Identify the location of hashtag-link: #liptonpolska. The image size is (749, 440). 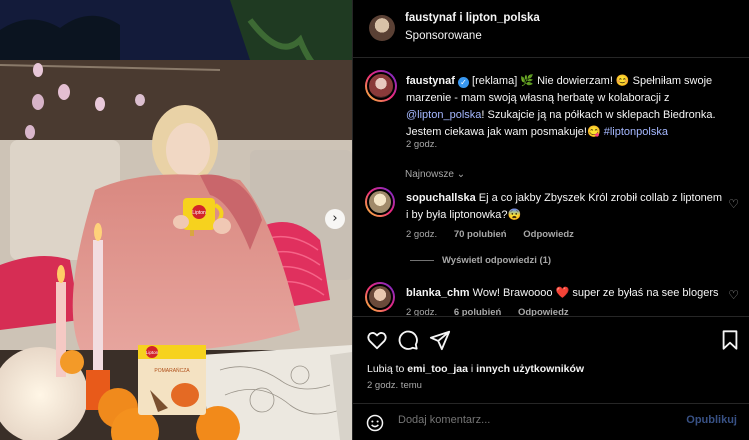
(636, 132).